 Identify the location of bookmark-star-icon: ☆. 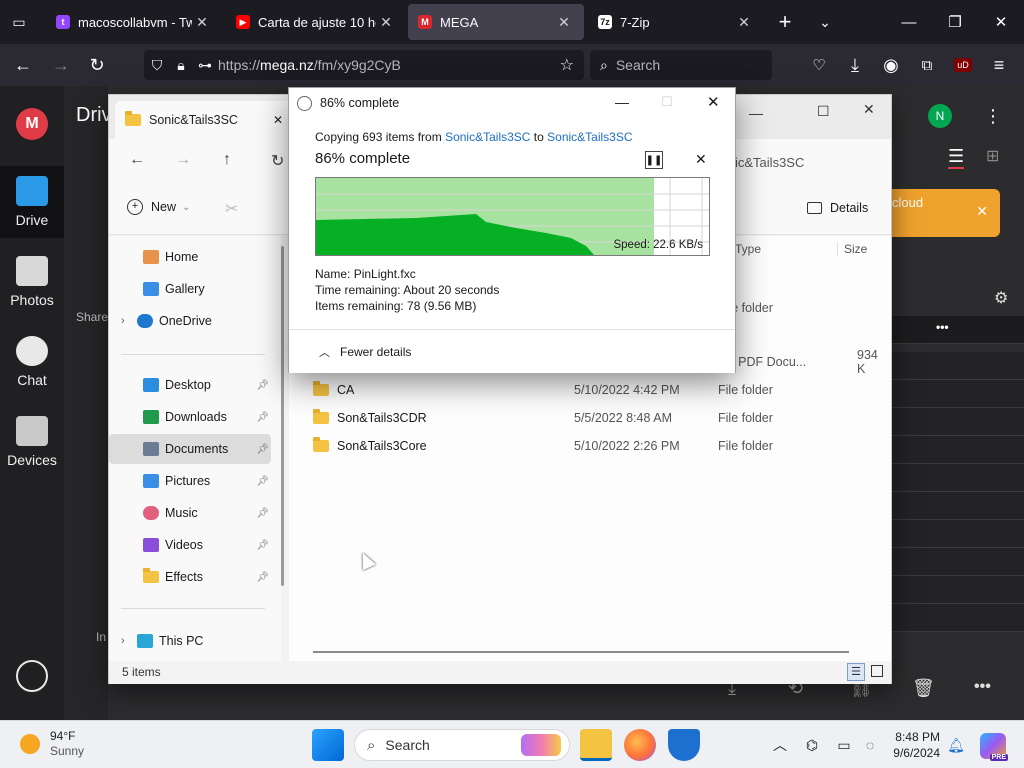
(567, 65).